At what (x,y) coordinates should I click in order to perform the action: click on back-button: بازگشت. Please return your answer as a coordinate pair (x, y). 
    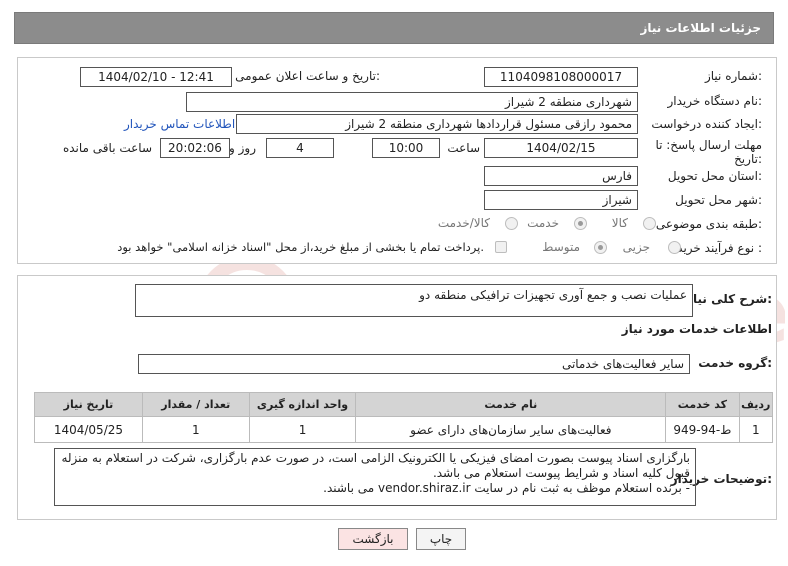
    Looking at the image, I should click on (373, 539).